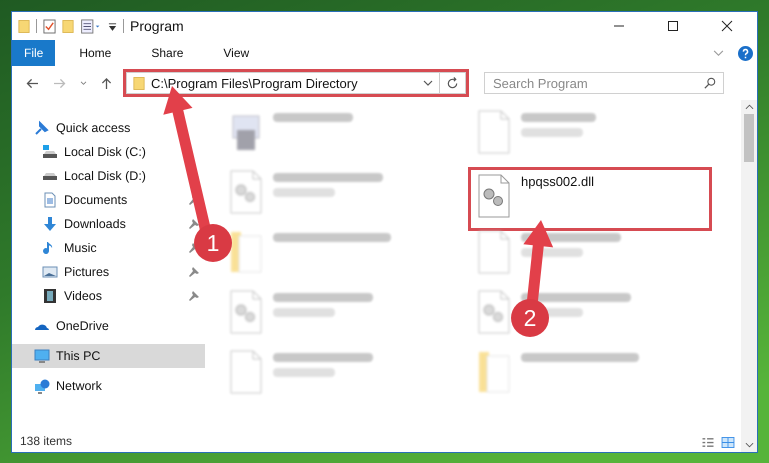  Describe the element at coordinates (296, 83) in the screenshot. I see `address-bar: C:\Program Files\Program Directory` at that location.